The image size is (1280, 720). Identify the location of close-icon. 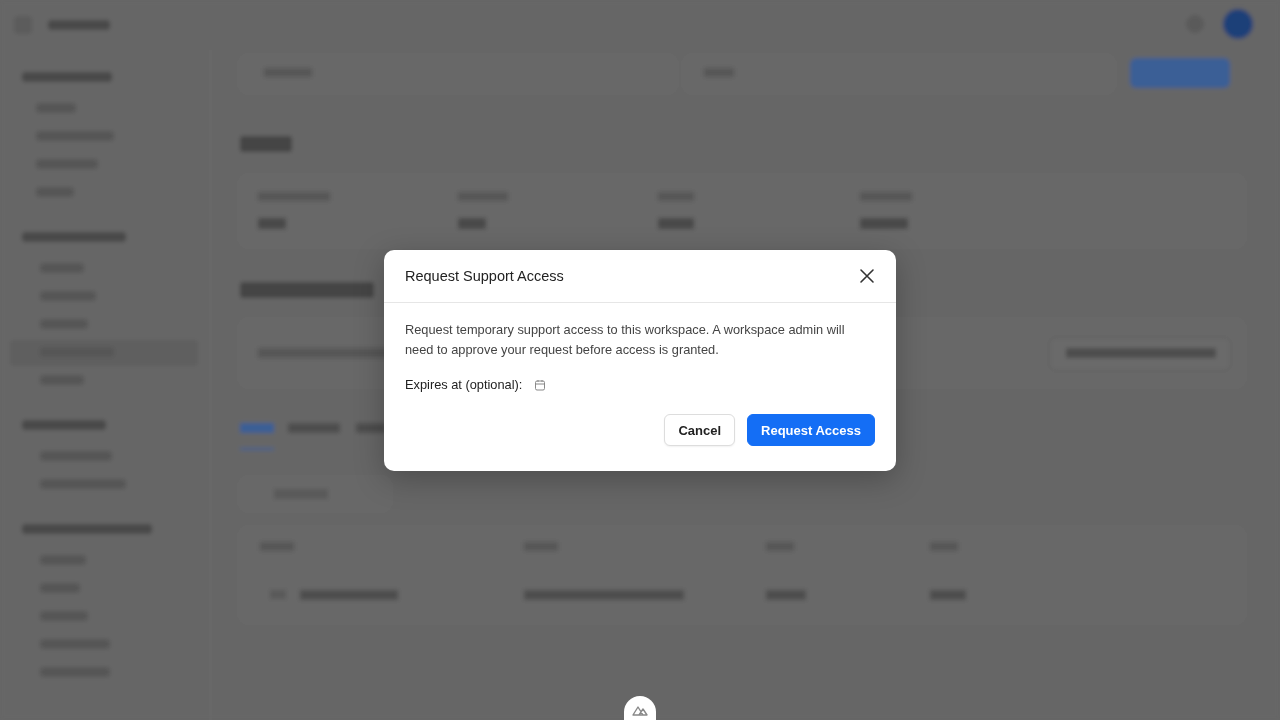
(867, 276).